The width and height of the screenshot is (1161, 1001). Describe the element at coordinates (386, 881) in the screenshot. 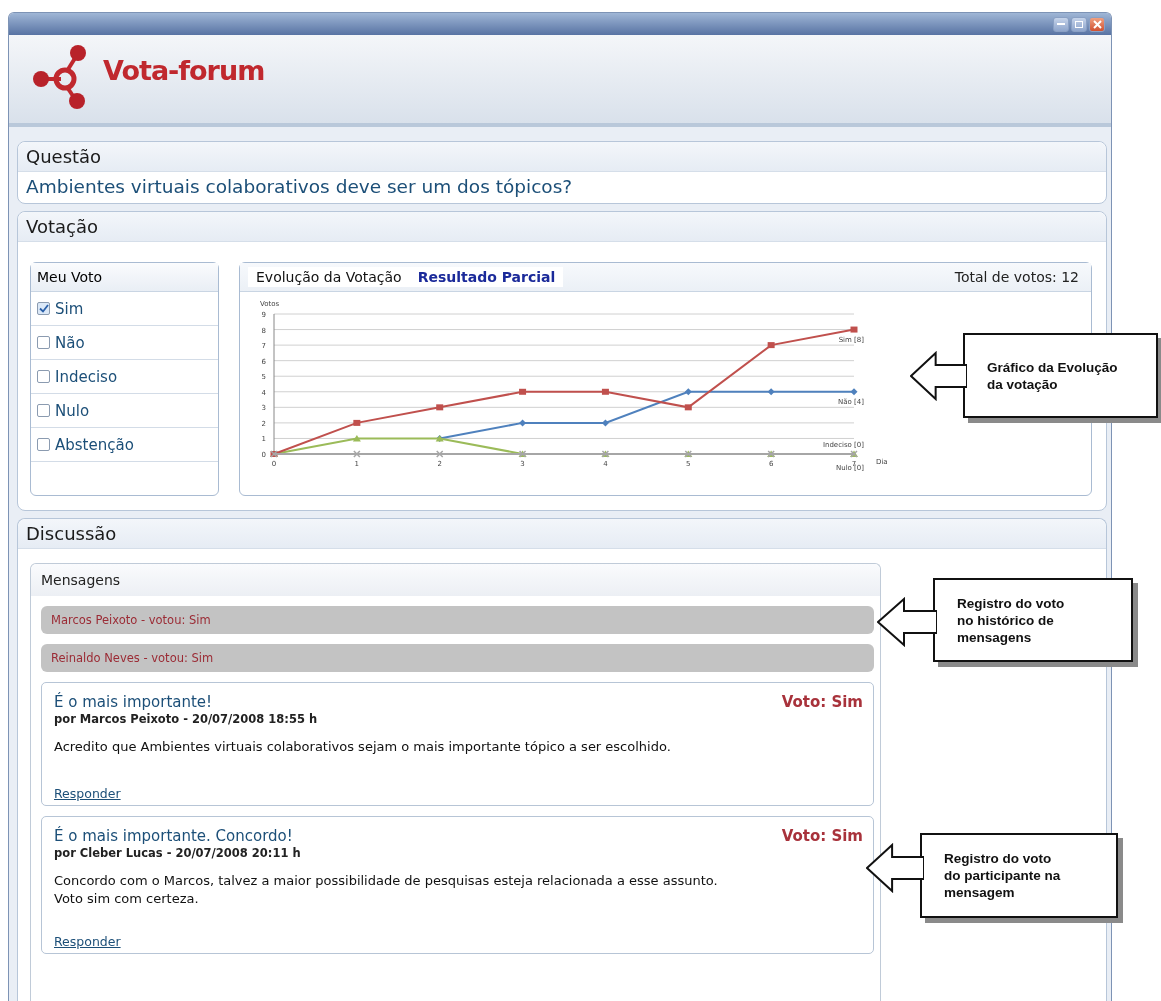

I see `message-text: Concordo com o Marcos, talvez a maior possibilidade de pesquisas esteja relacionada a esse assunto.` at that location.